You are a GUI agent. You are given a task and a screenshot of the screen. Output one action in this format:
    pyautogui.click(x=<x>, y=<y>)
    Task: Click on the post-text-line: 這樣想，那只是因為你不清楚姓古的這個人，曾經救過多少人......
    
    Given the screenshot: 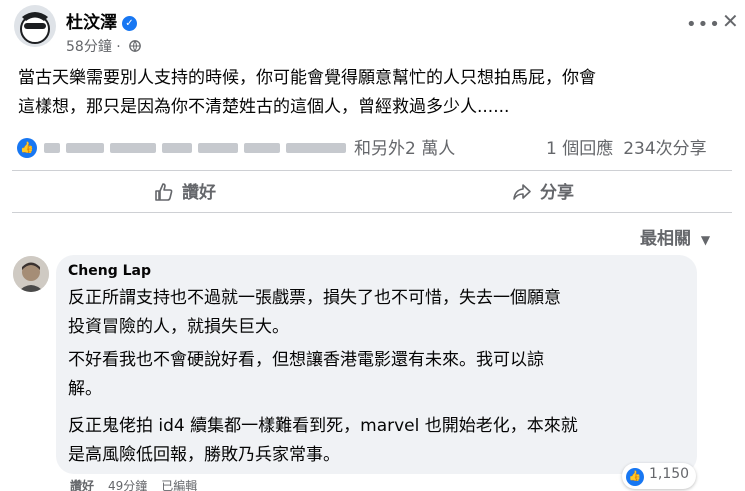 What is the action you would take?
    pyautogui.click(x=264, y=107)
    